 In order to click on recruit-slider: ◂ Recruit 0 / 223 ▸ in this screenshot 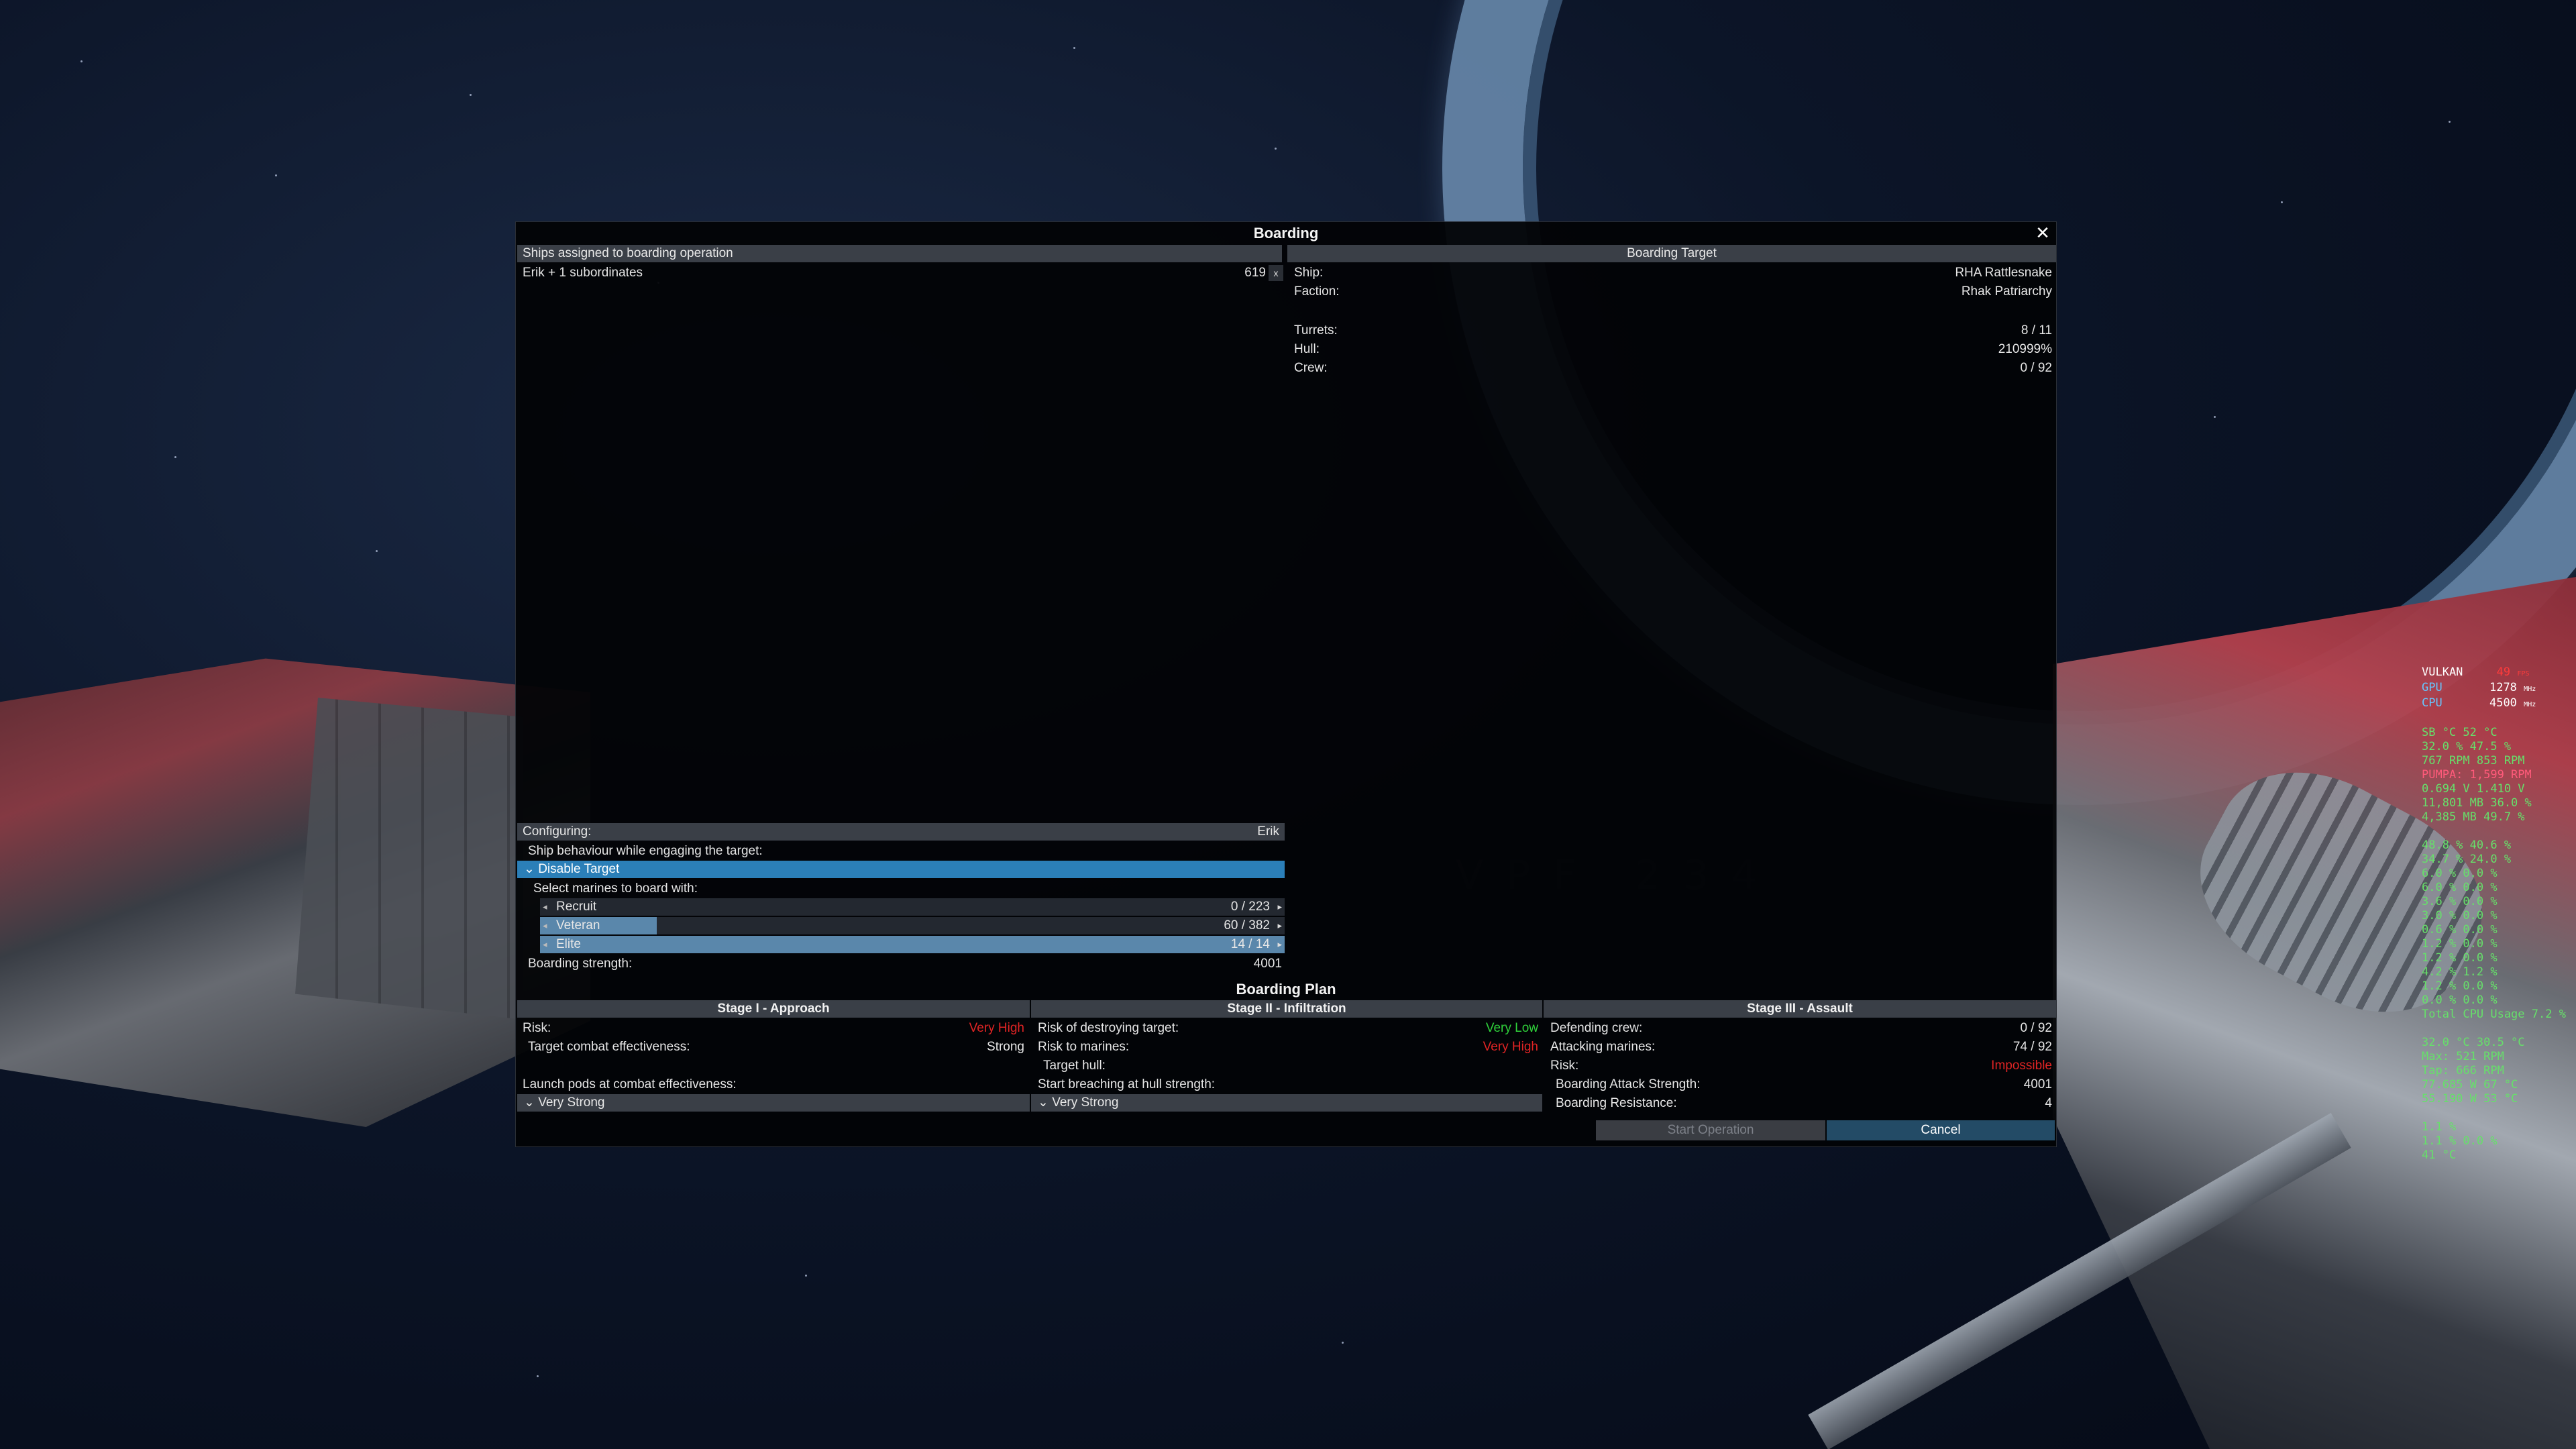, I will do `click(912, 907)`.